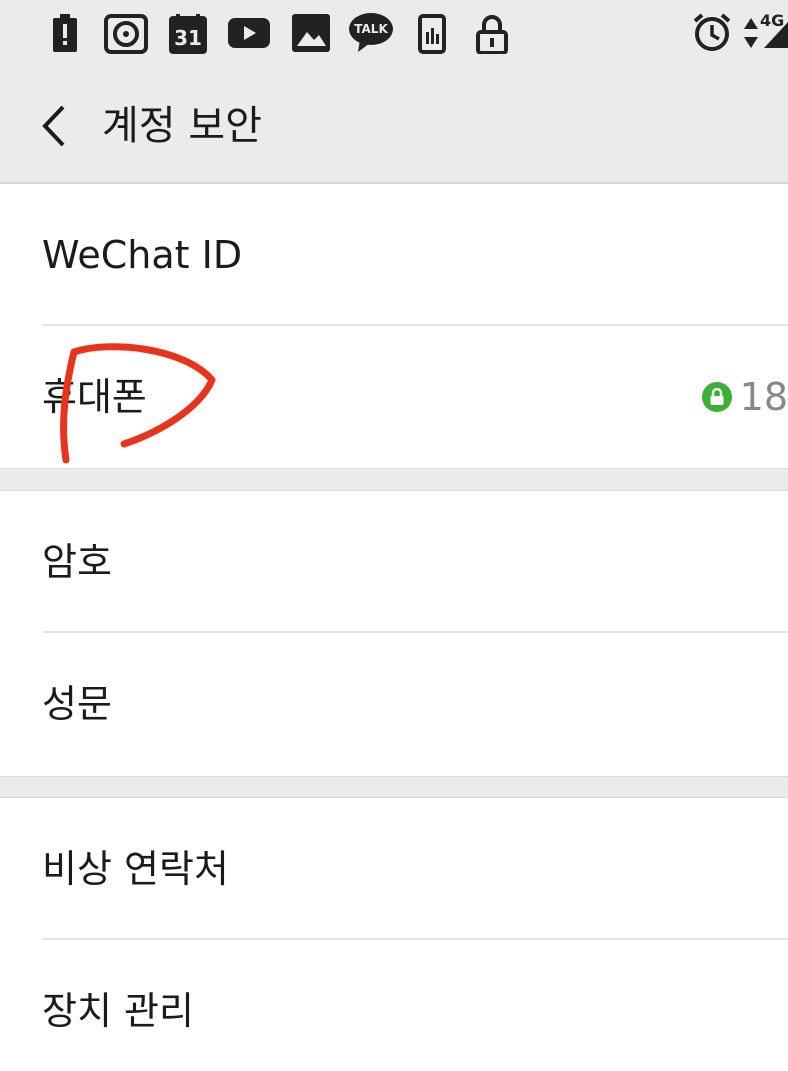  I want to click on list-item-password: 암호, so click(394, 562).